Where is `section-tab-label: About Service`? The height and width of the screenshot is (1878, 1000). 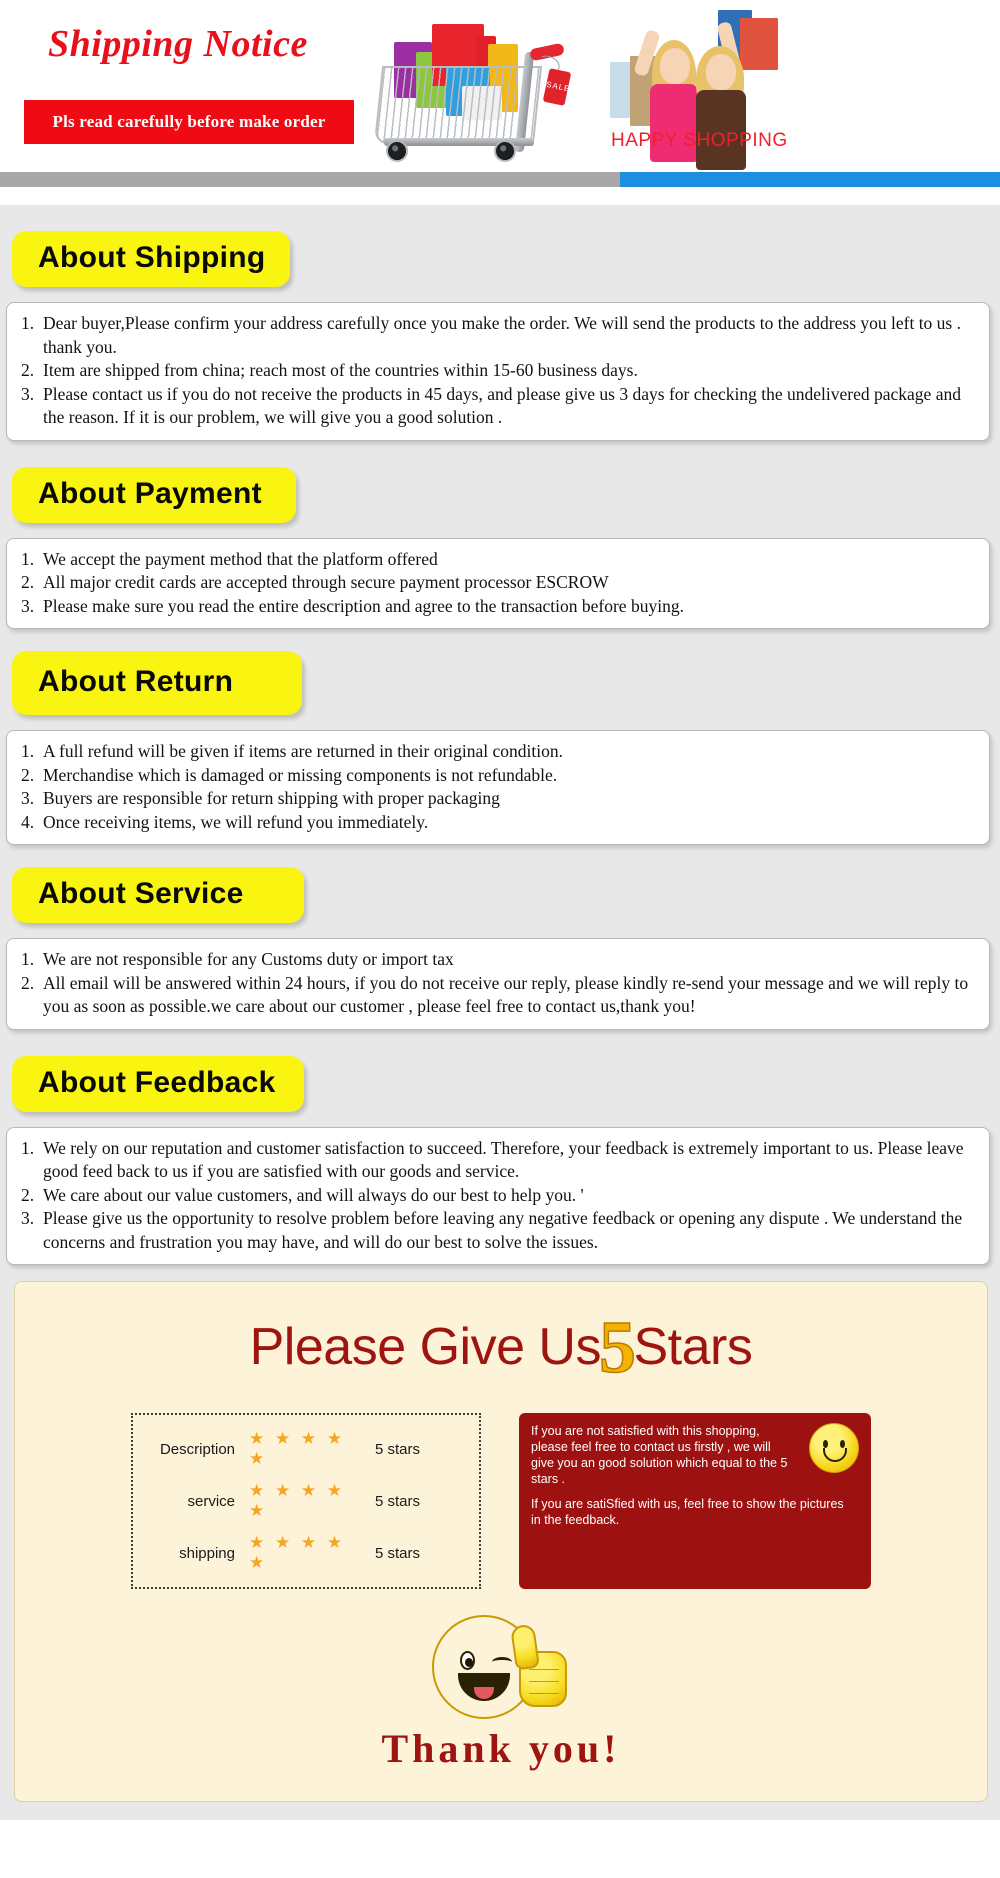 section-tab-label: About Service is located at coordinates (141, 893).